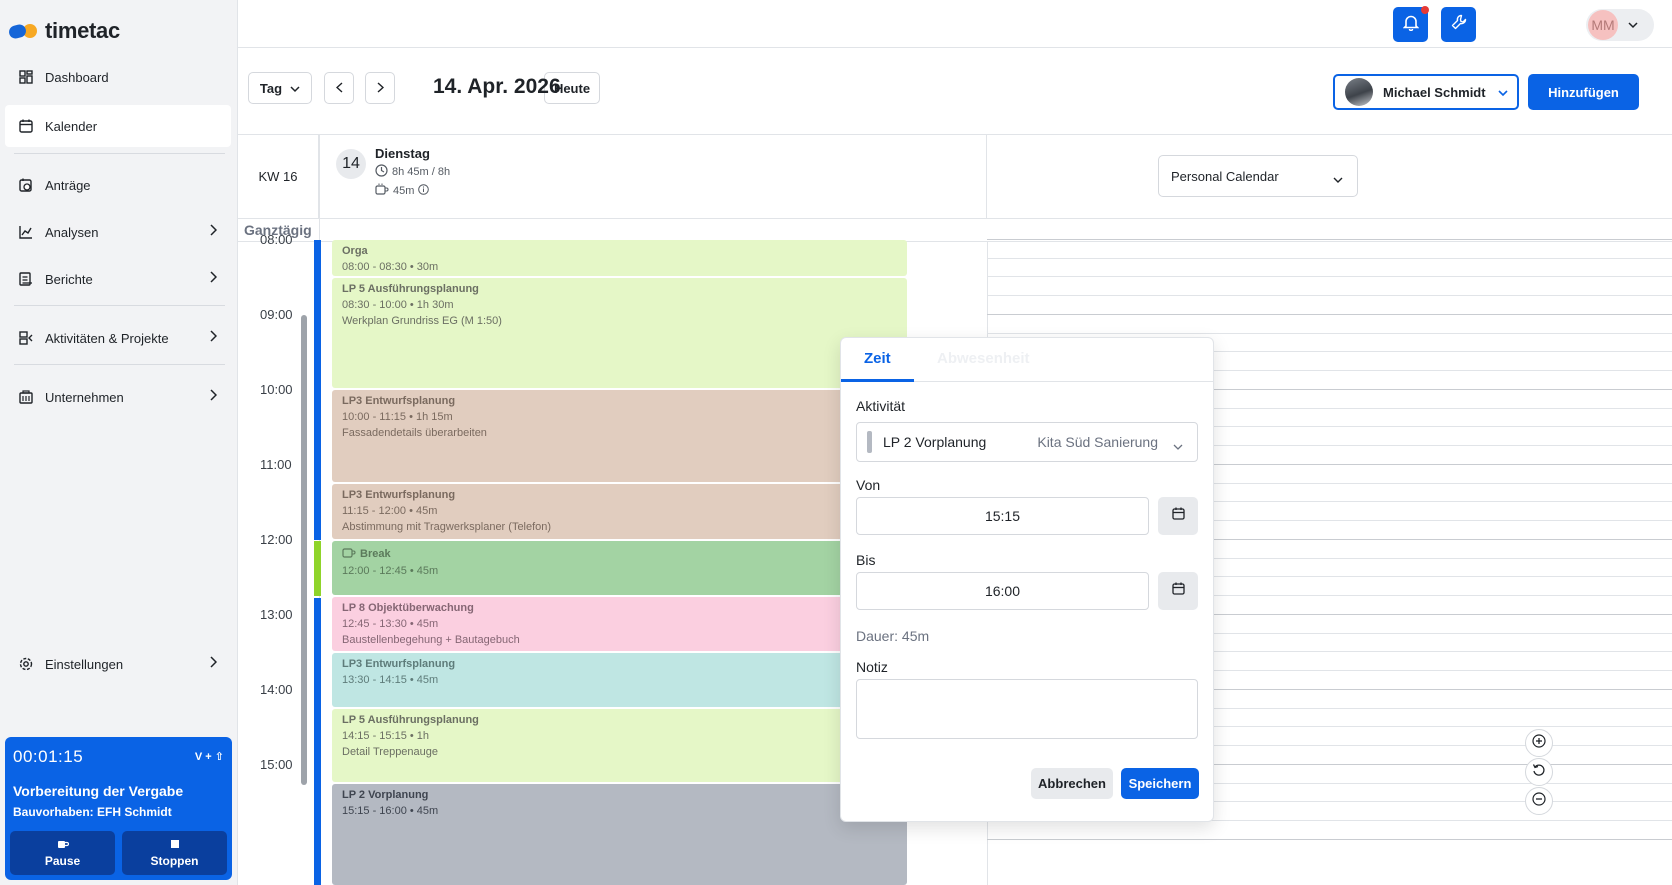  I want to click on to-label: Bis, so click(866, 560).